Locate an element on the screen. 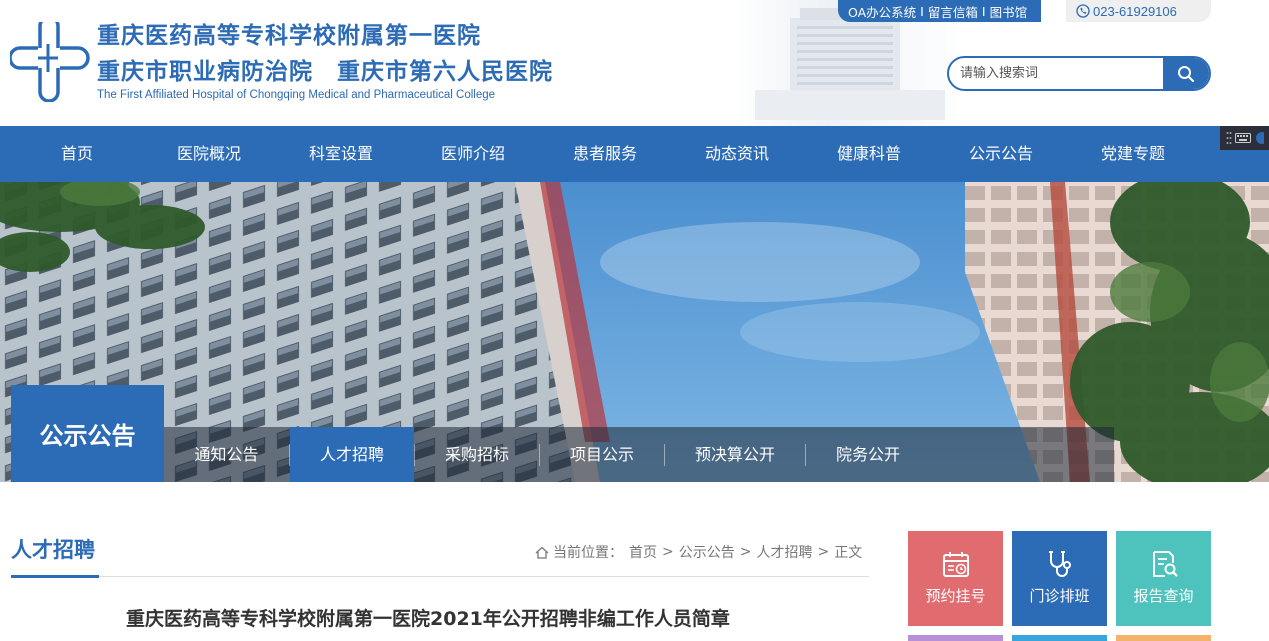  subnav-item-affairs-disclosure: 院务公开 is located at coordinates (868, 454).